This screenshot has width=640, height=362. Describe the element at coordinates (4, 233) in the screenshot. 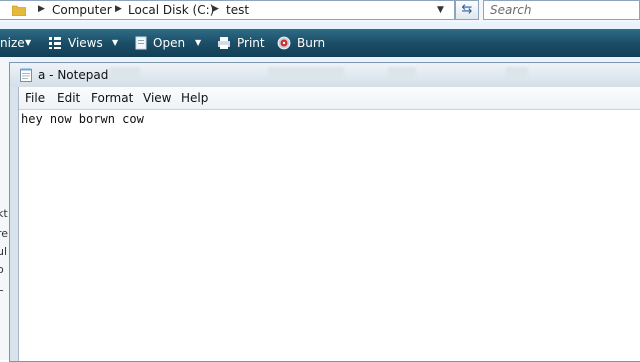

I see `cut-off-label: re` at that location.